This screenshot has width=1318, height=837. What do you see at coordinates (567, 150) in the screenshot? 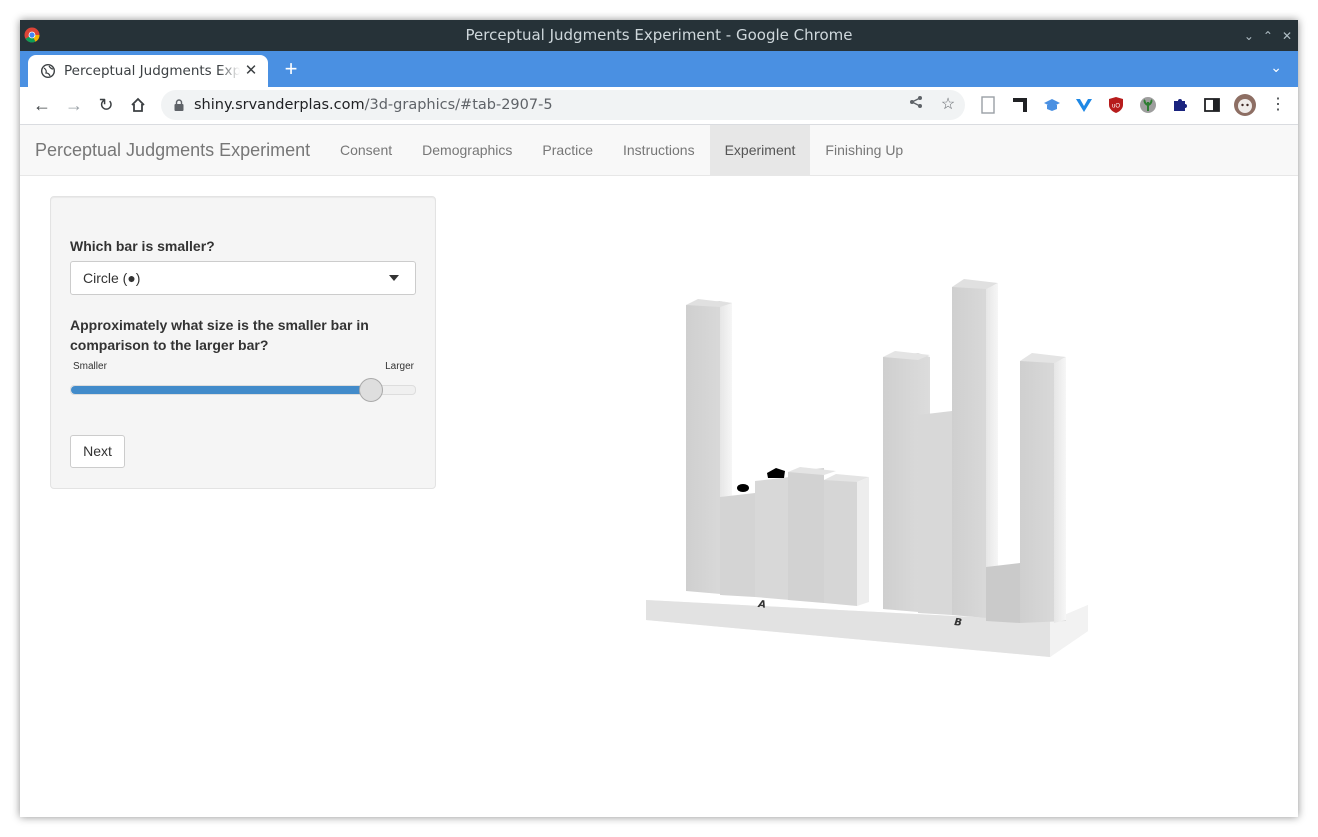
I see `tab-practice: Practice` at bounding box center [567, 150].